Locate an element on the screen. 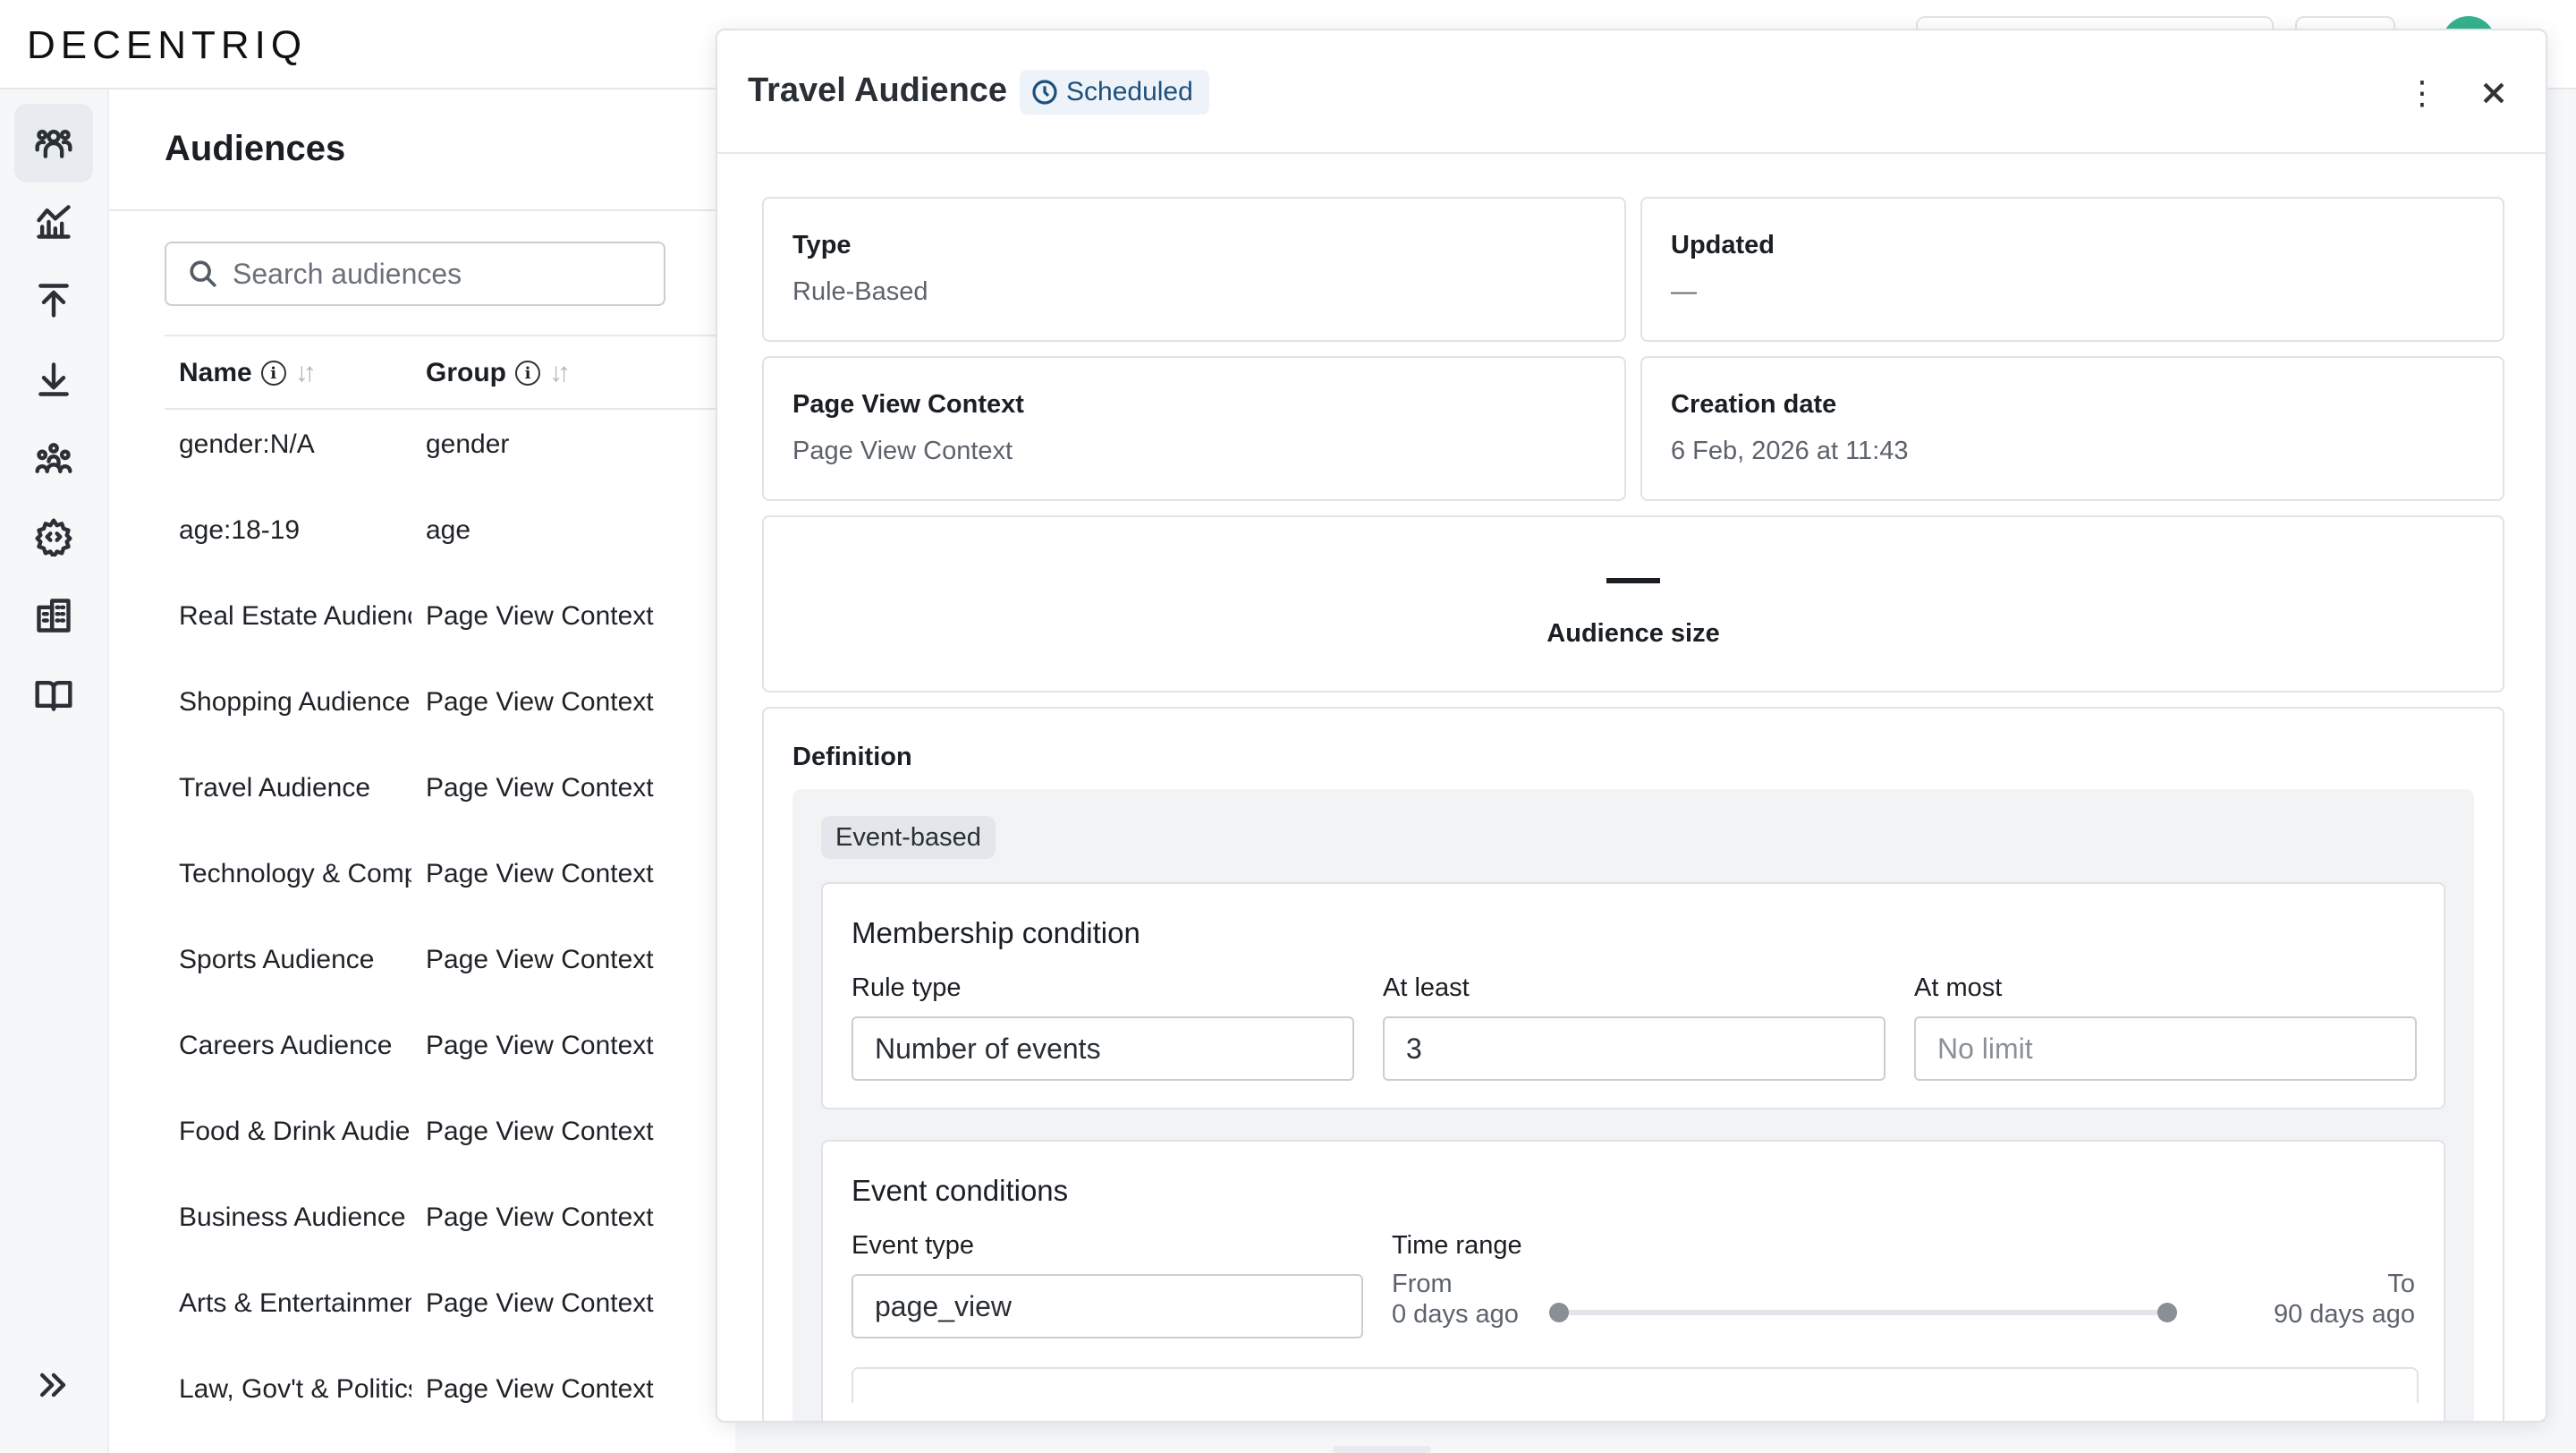  from-label: From is located at coordinates (1422, 1284).